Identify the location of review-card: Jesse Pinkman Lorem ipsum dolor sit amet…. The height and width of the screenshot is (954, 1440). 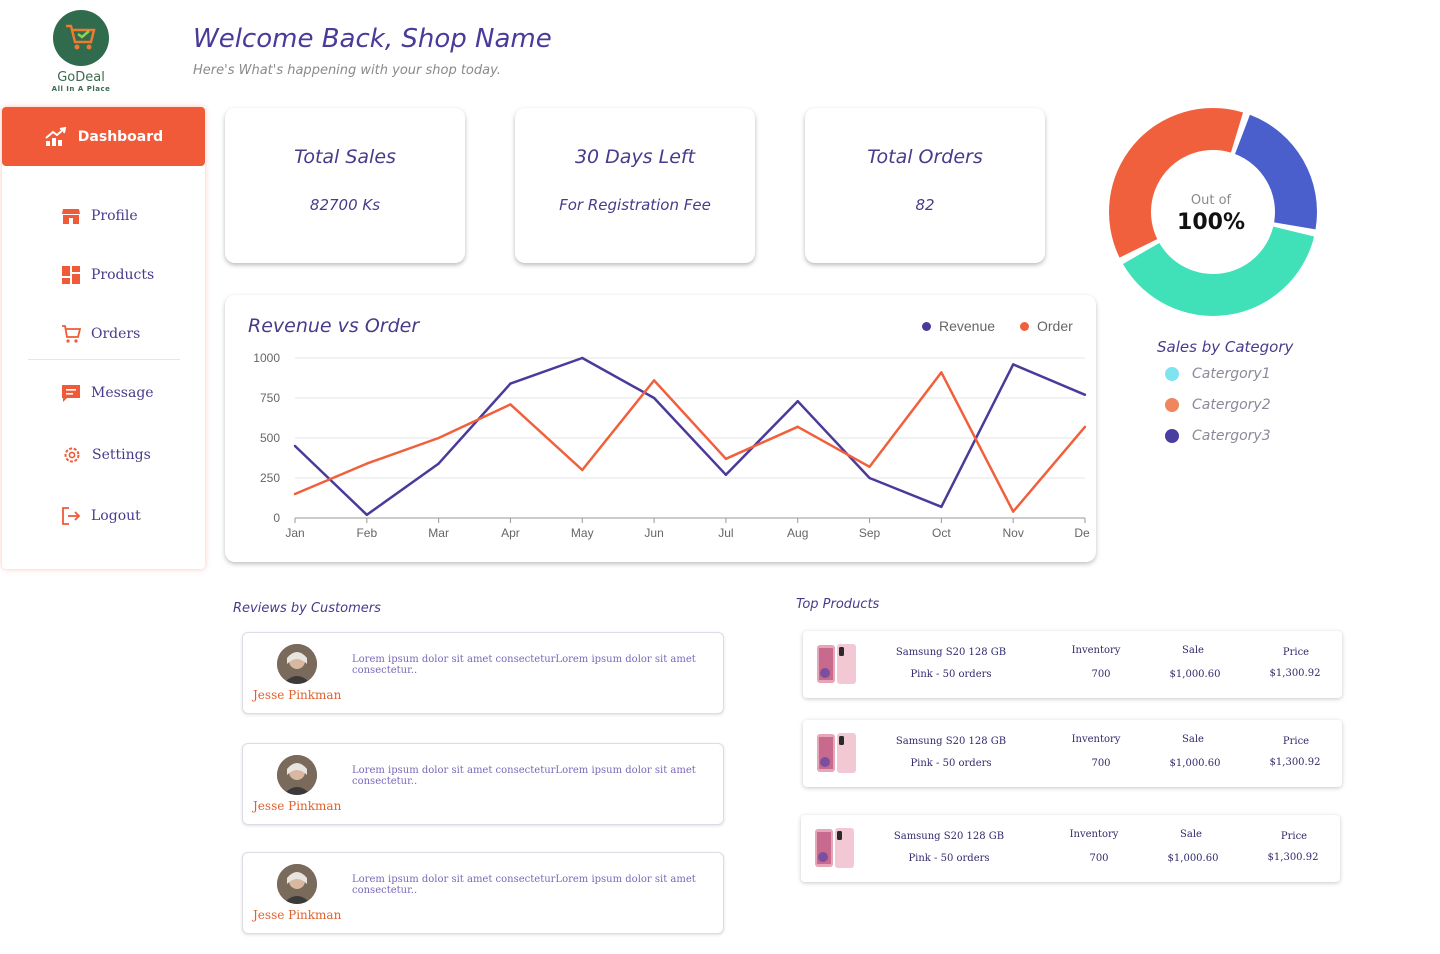
(483, 784).